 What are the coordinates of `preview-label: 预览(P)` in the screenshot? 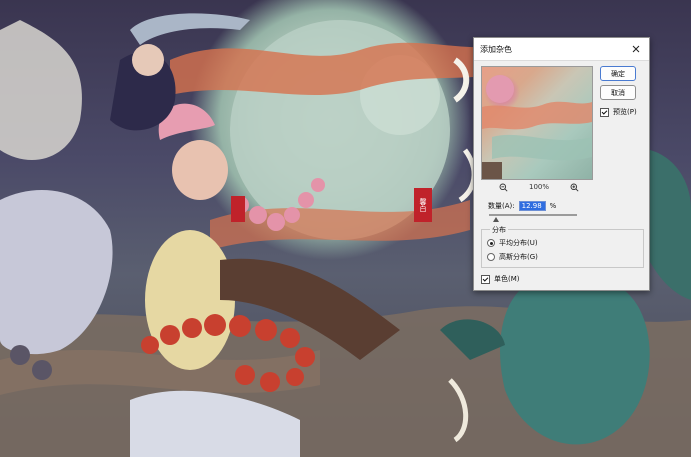 It's located at (625, 112).